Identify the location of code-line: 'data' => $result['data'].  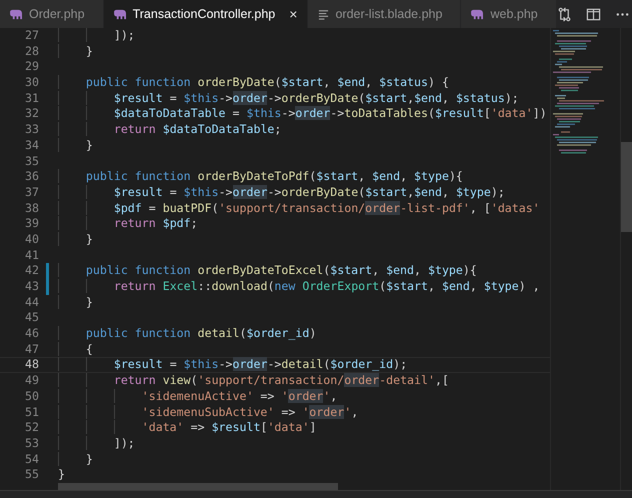
(187, 428).